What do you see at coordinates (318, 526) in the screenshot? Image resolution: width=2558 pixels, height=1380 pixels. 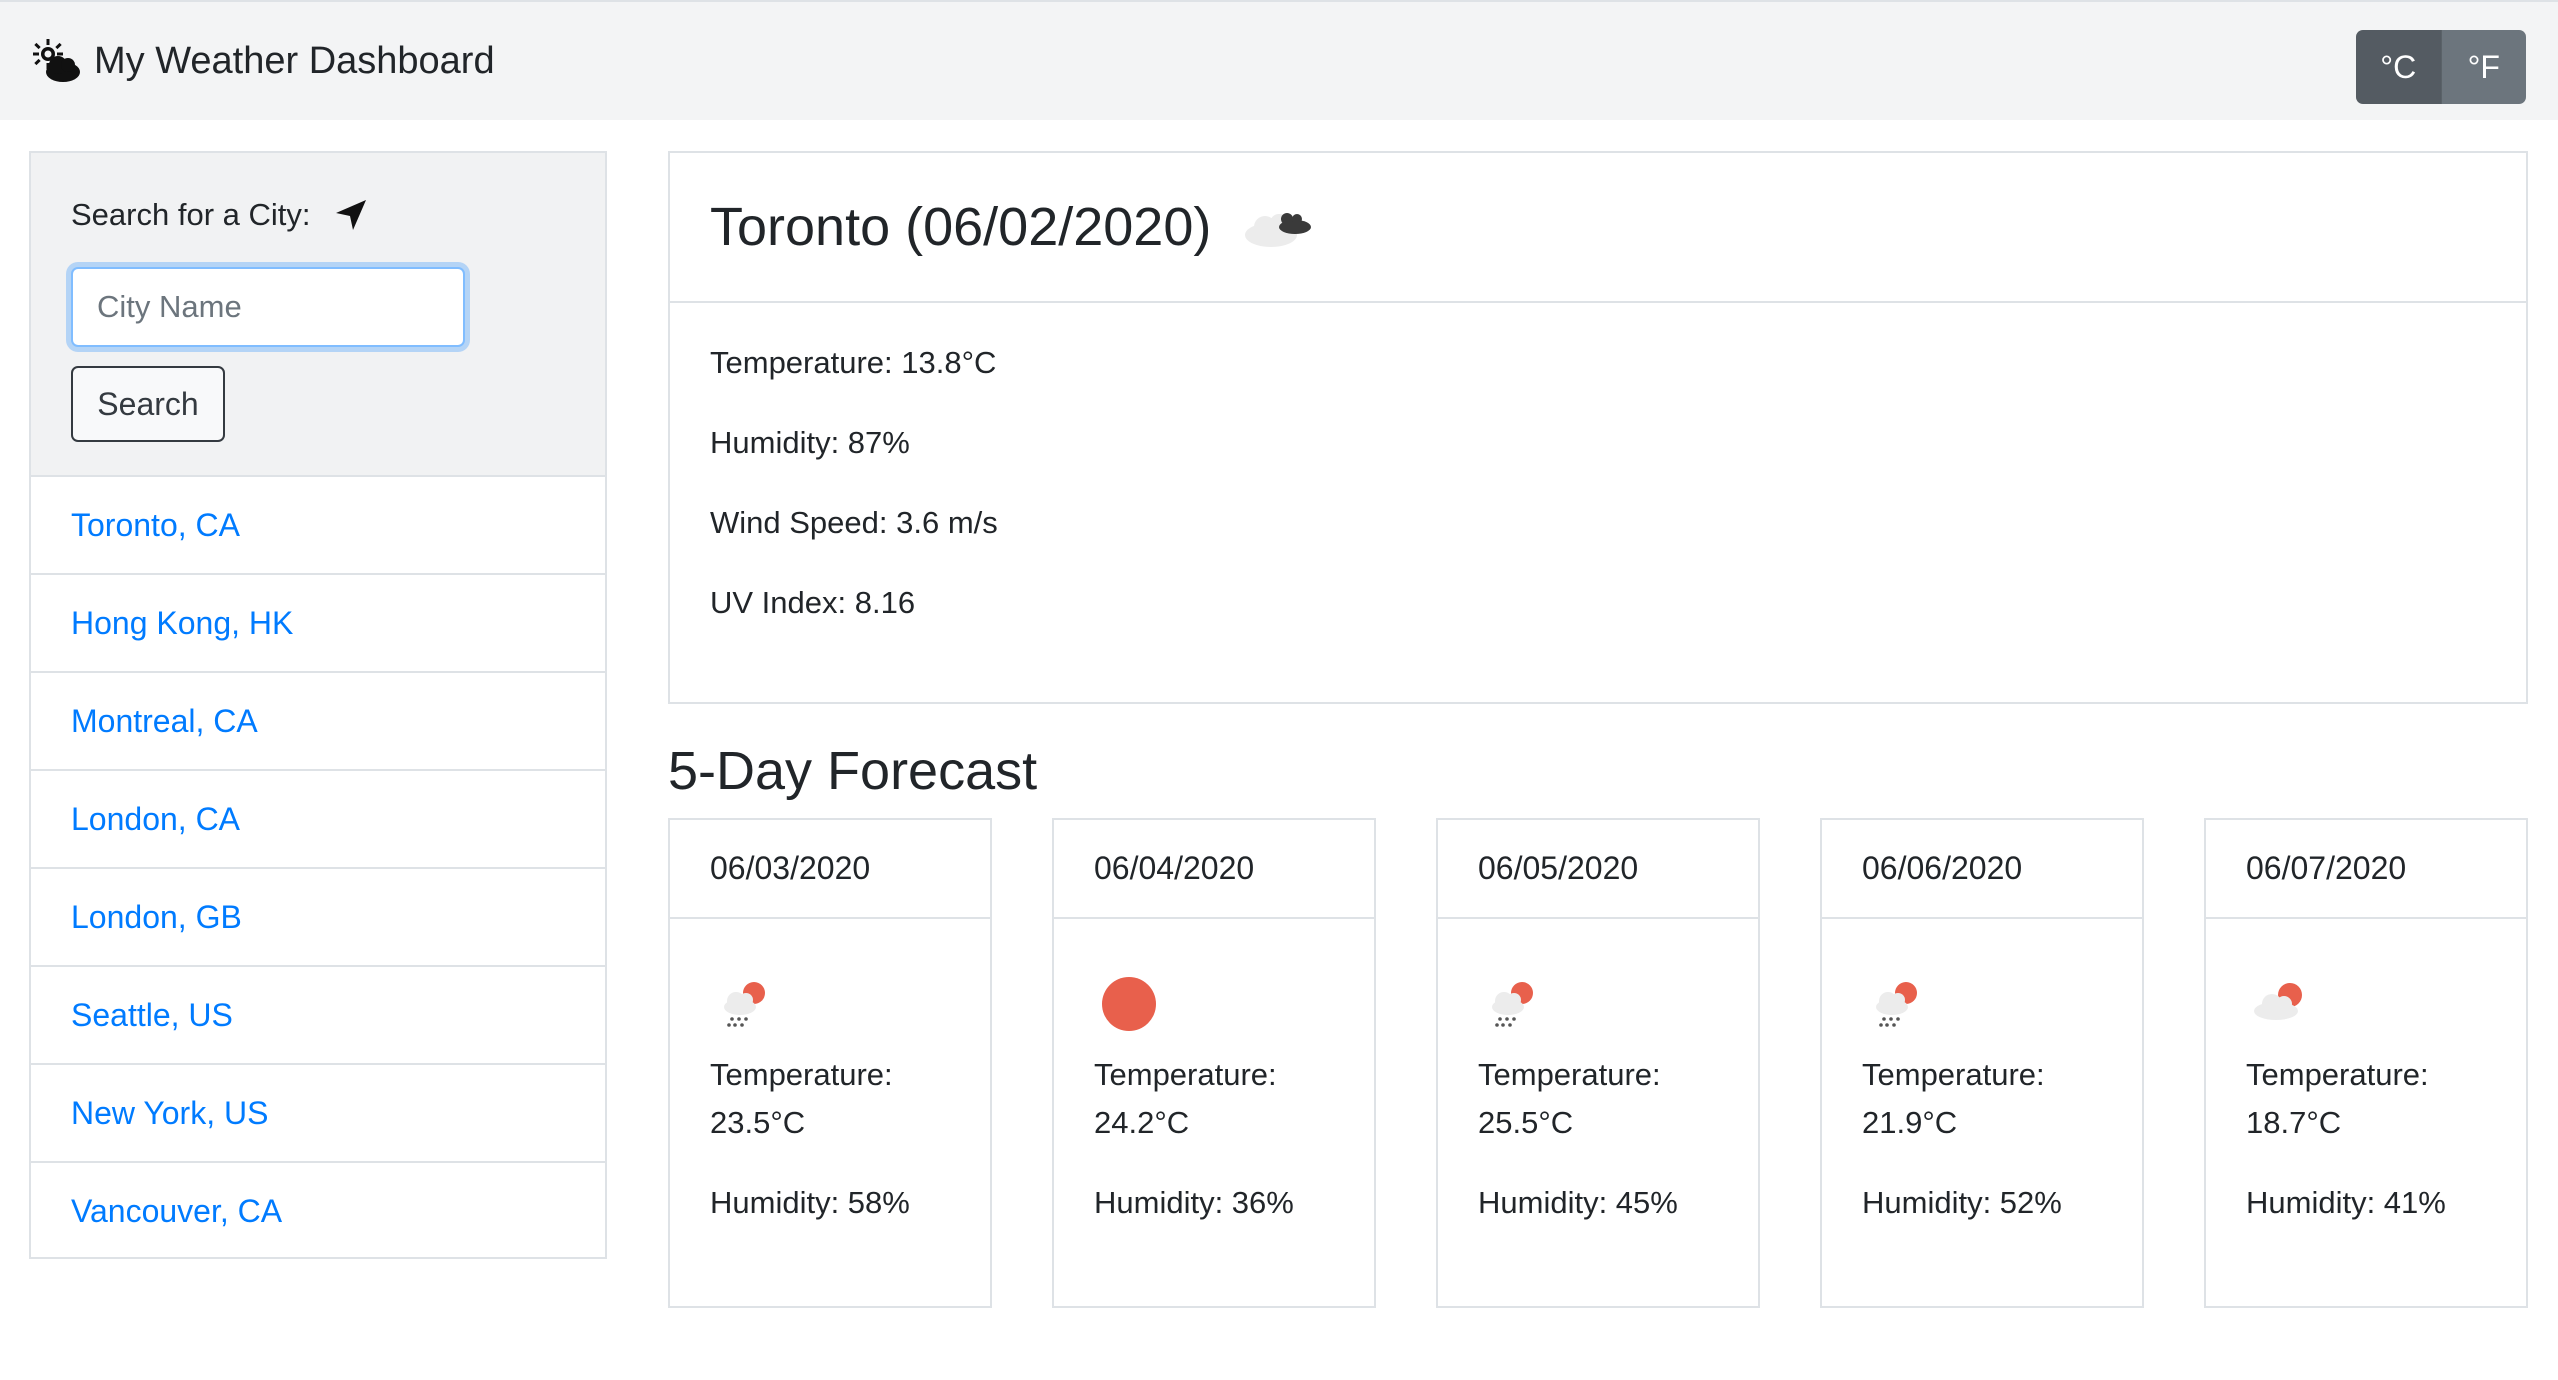 I see `city-list-item: Toronto, CA` at bounding box center [318, 526].